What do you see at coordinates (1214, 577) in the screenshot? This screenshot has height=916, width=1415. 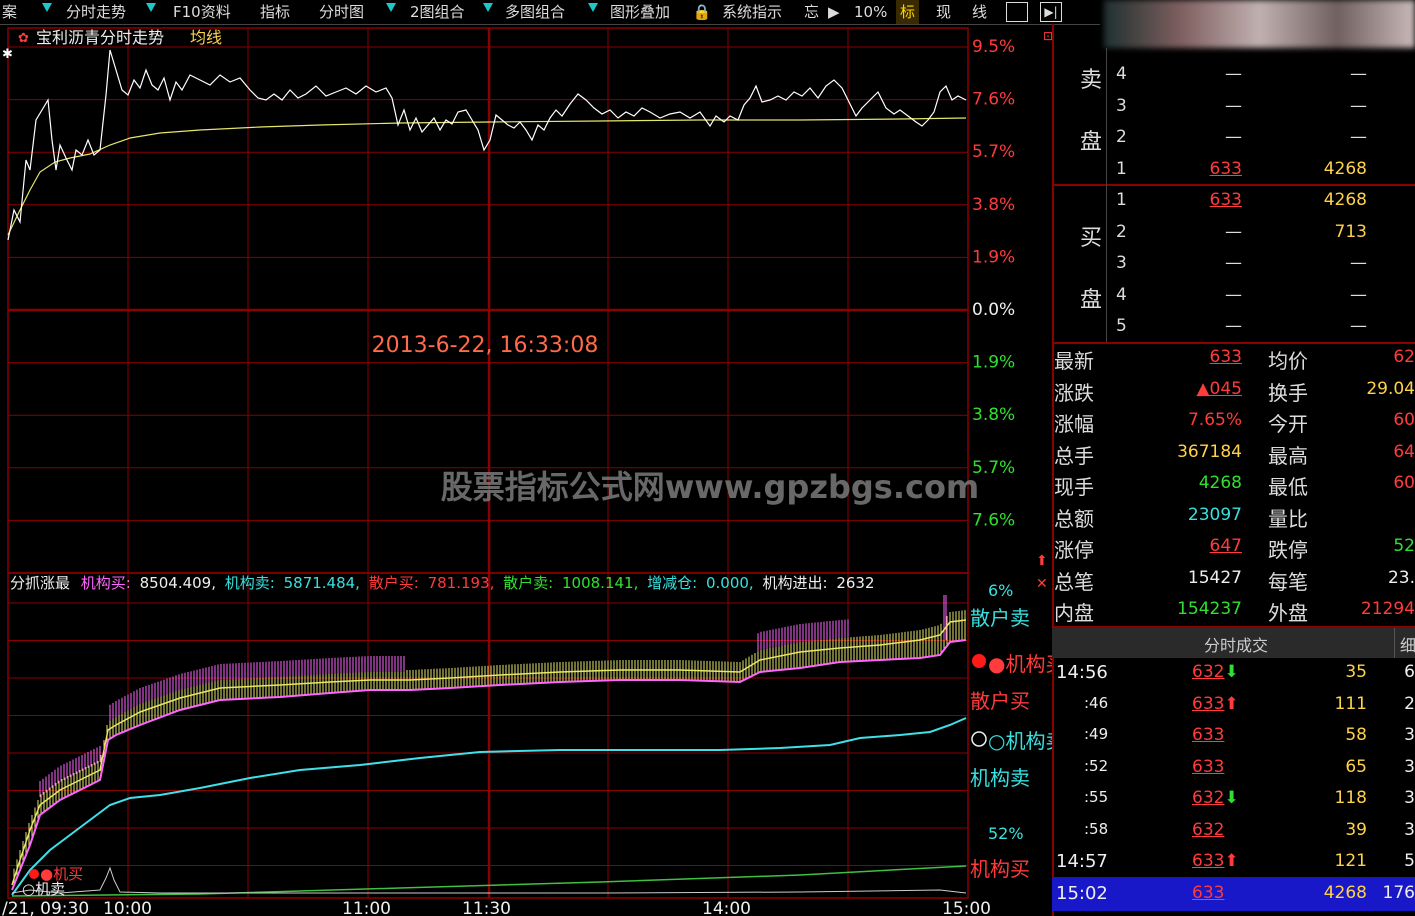 I see `quote-value: 15427` at bounding box center [1214, 577].